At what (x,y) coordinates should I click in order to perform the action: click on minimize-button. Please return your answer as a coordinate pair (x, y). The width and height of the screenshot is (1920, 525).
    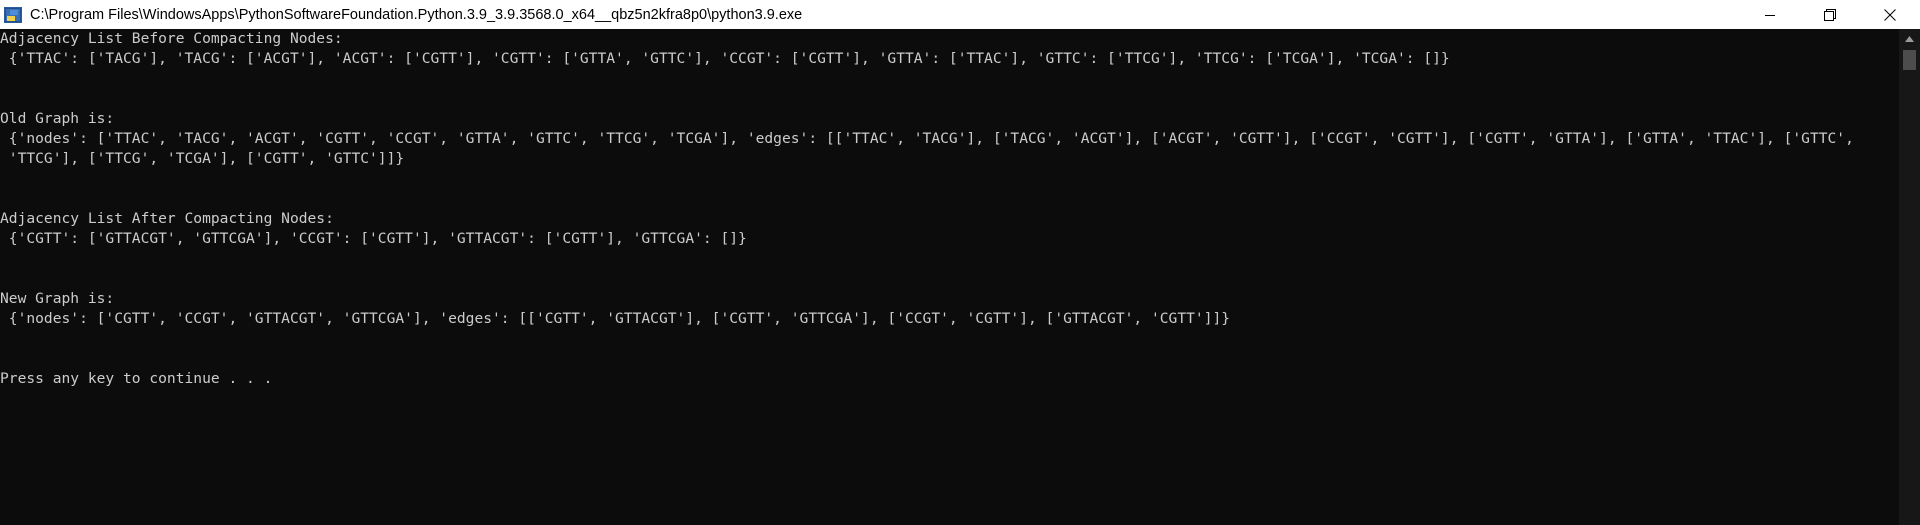
    Looking at the image, I should click on (1770, 14).